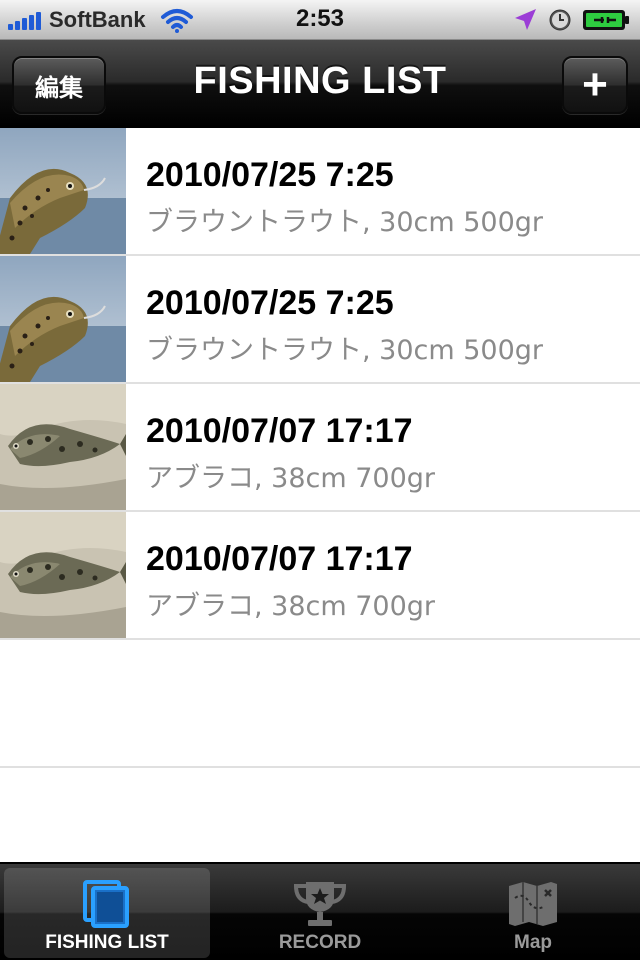 The image size is (640, 960). Describe the element at coordinates (106, 904) in the screenshot. I see `list-icon` at that location.